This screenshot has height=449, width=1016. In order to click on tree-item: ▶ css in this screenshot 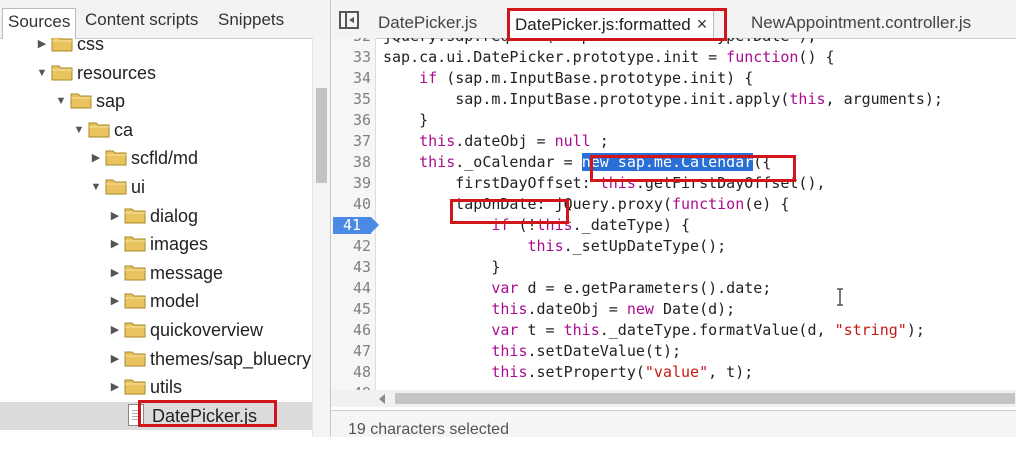, I will do `click(156, 48)`.